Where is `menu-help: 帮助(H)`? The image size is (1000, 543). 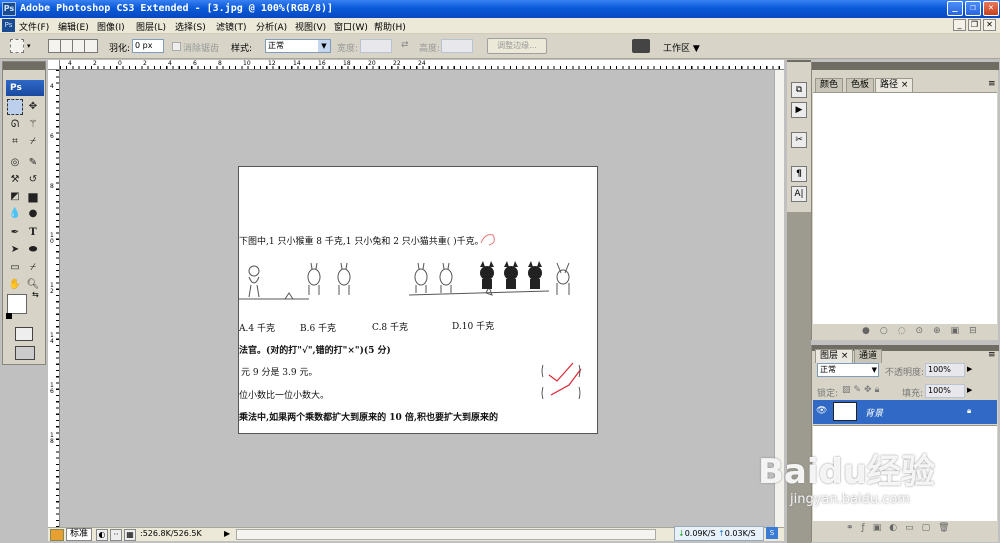 menu-help: 帮助(H) is located at coordinates (390, 26).